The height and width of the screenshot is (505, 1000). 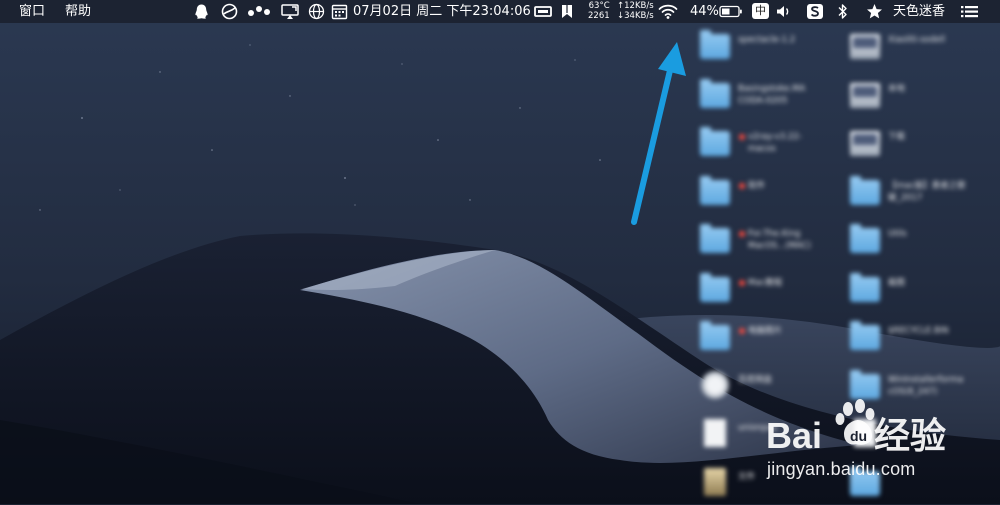 What do you see at coordinates (765, 339) in the screenshot?
I see `desktop-item: 电脑图片` at bounding box center [765, 339].